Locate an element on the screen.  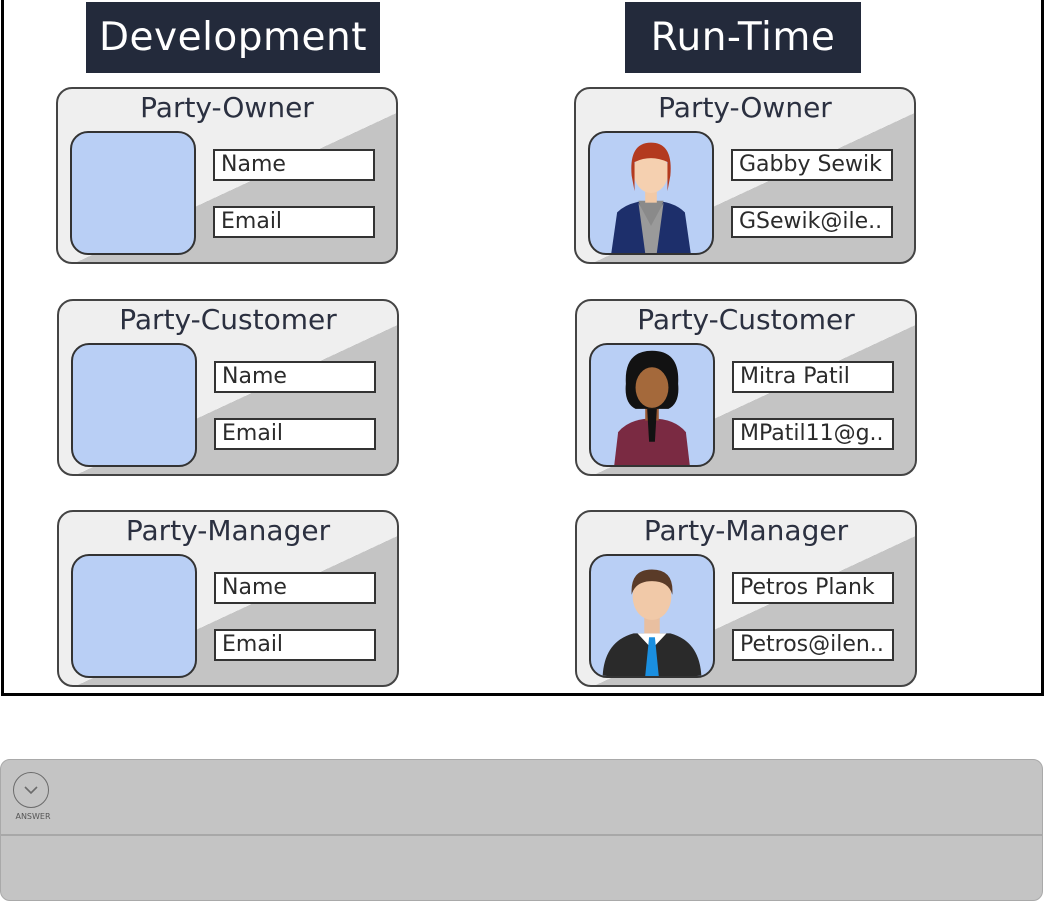
email-field: Petros@ilen.. is located at coordinates (813, 645).